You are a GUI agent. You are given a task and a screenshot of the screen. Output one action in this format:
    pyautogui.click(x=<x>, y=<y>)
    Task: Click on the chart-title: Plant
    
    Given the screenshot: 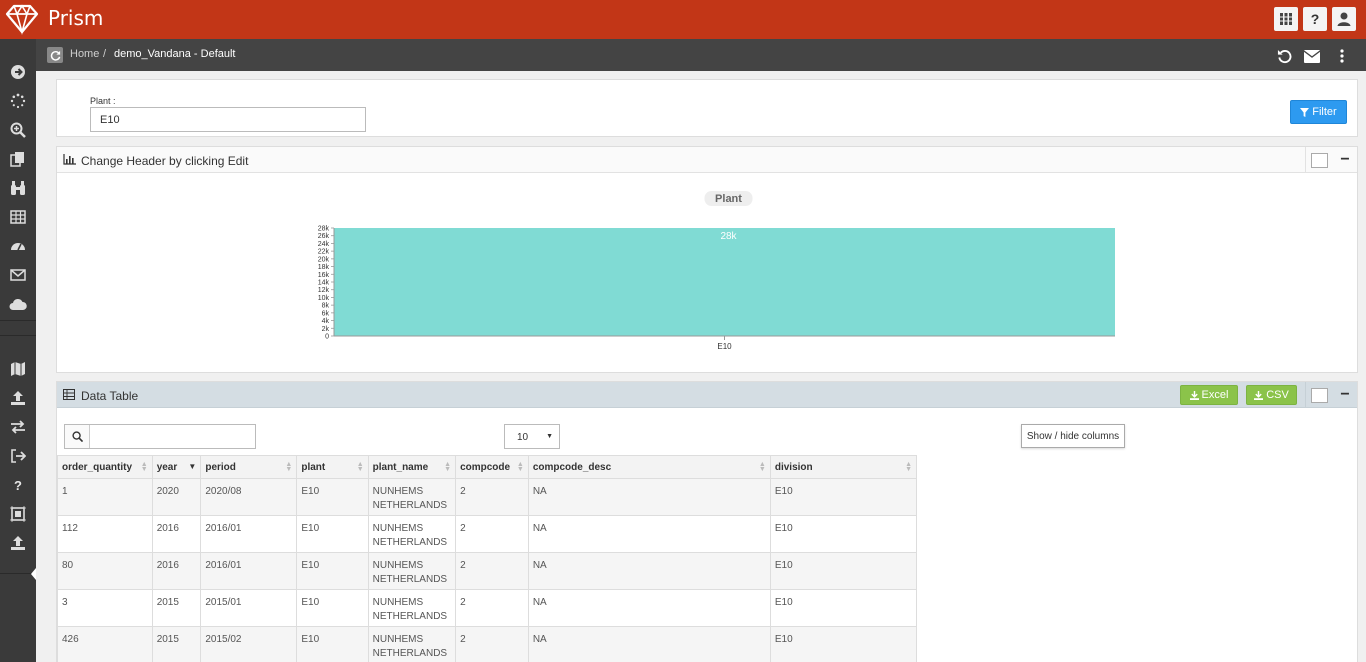 What is the action you would take?
    pyautogui.click(x=728, y=199)
    